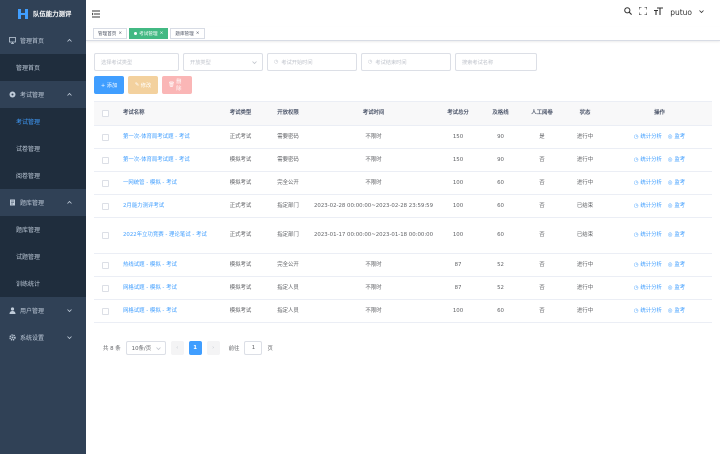  I want to click on topbar: putuo, so click(403, 13).